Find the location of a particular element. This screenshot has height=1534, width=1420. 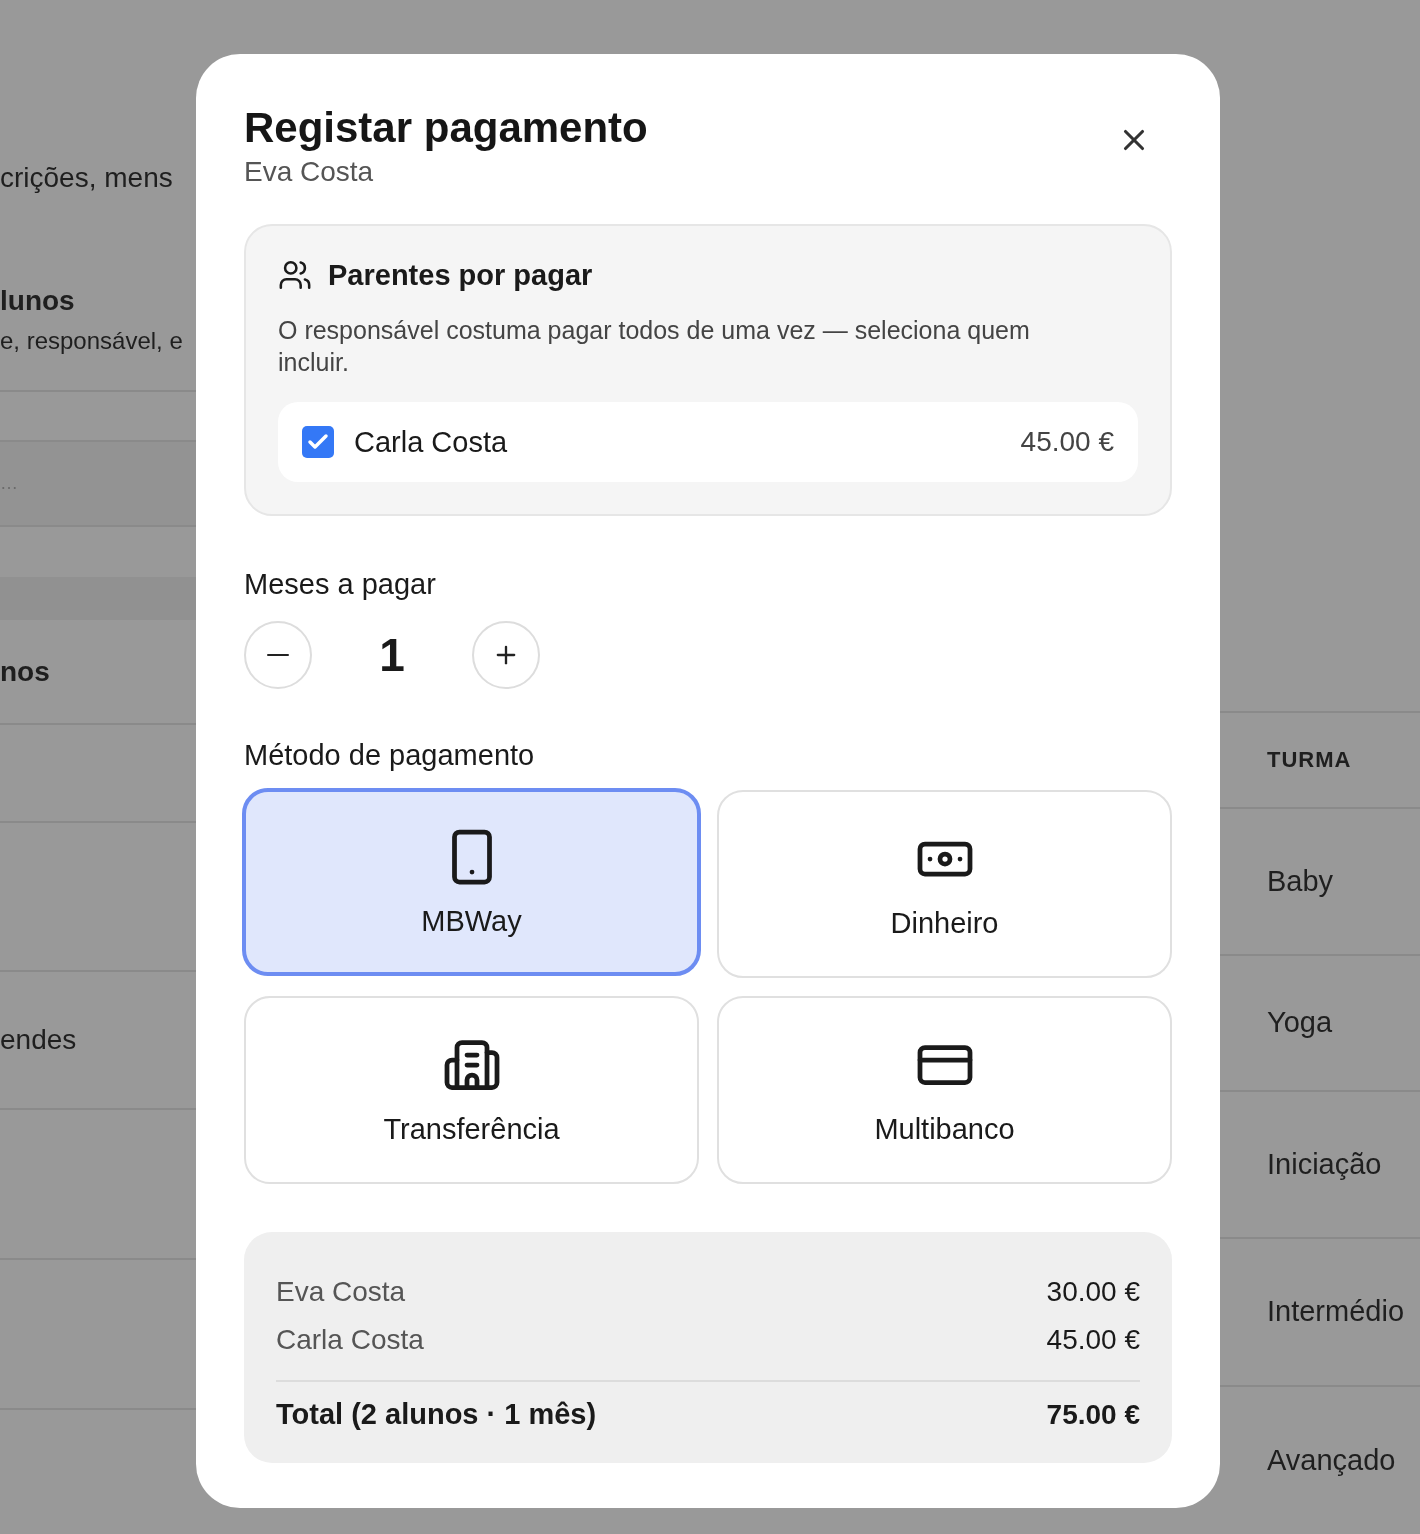

table-cell: Avançado is located at coordinates (1331, 1460).